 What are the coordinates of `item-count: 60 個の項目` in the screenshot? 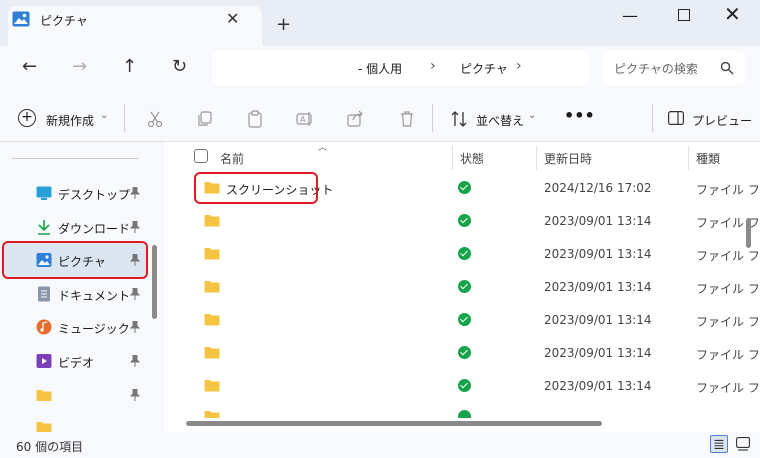 It's located at (50, 447).